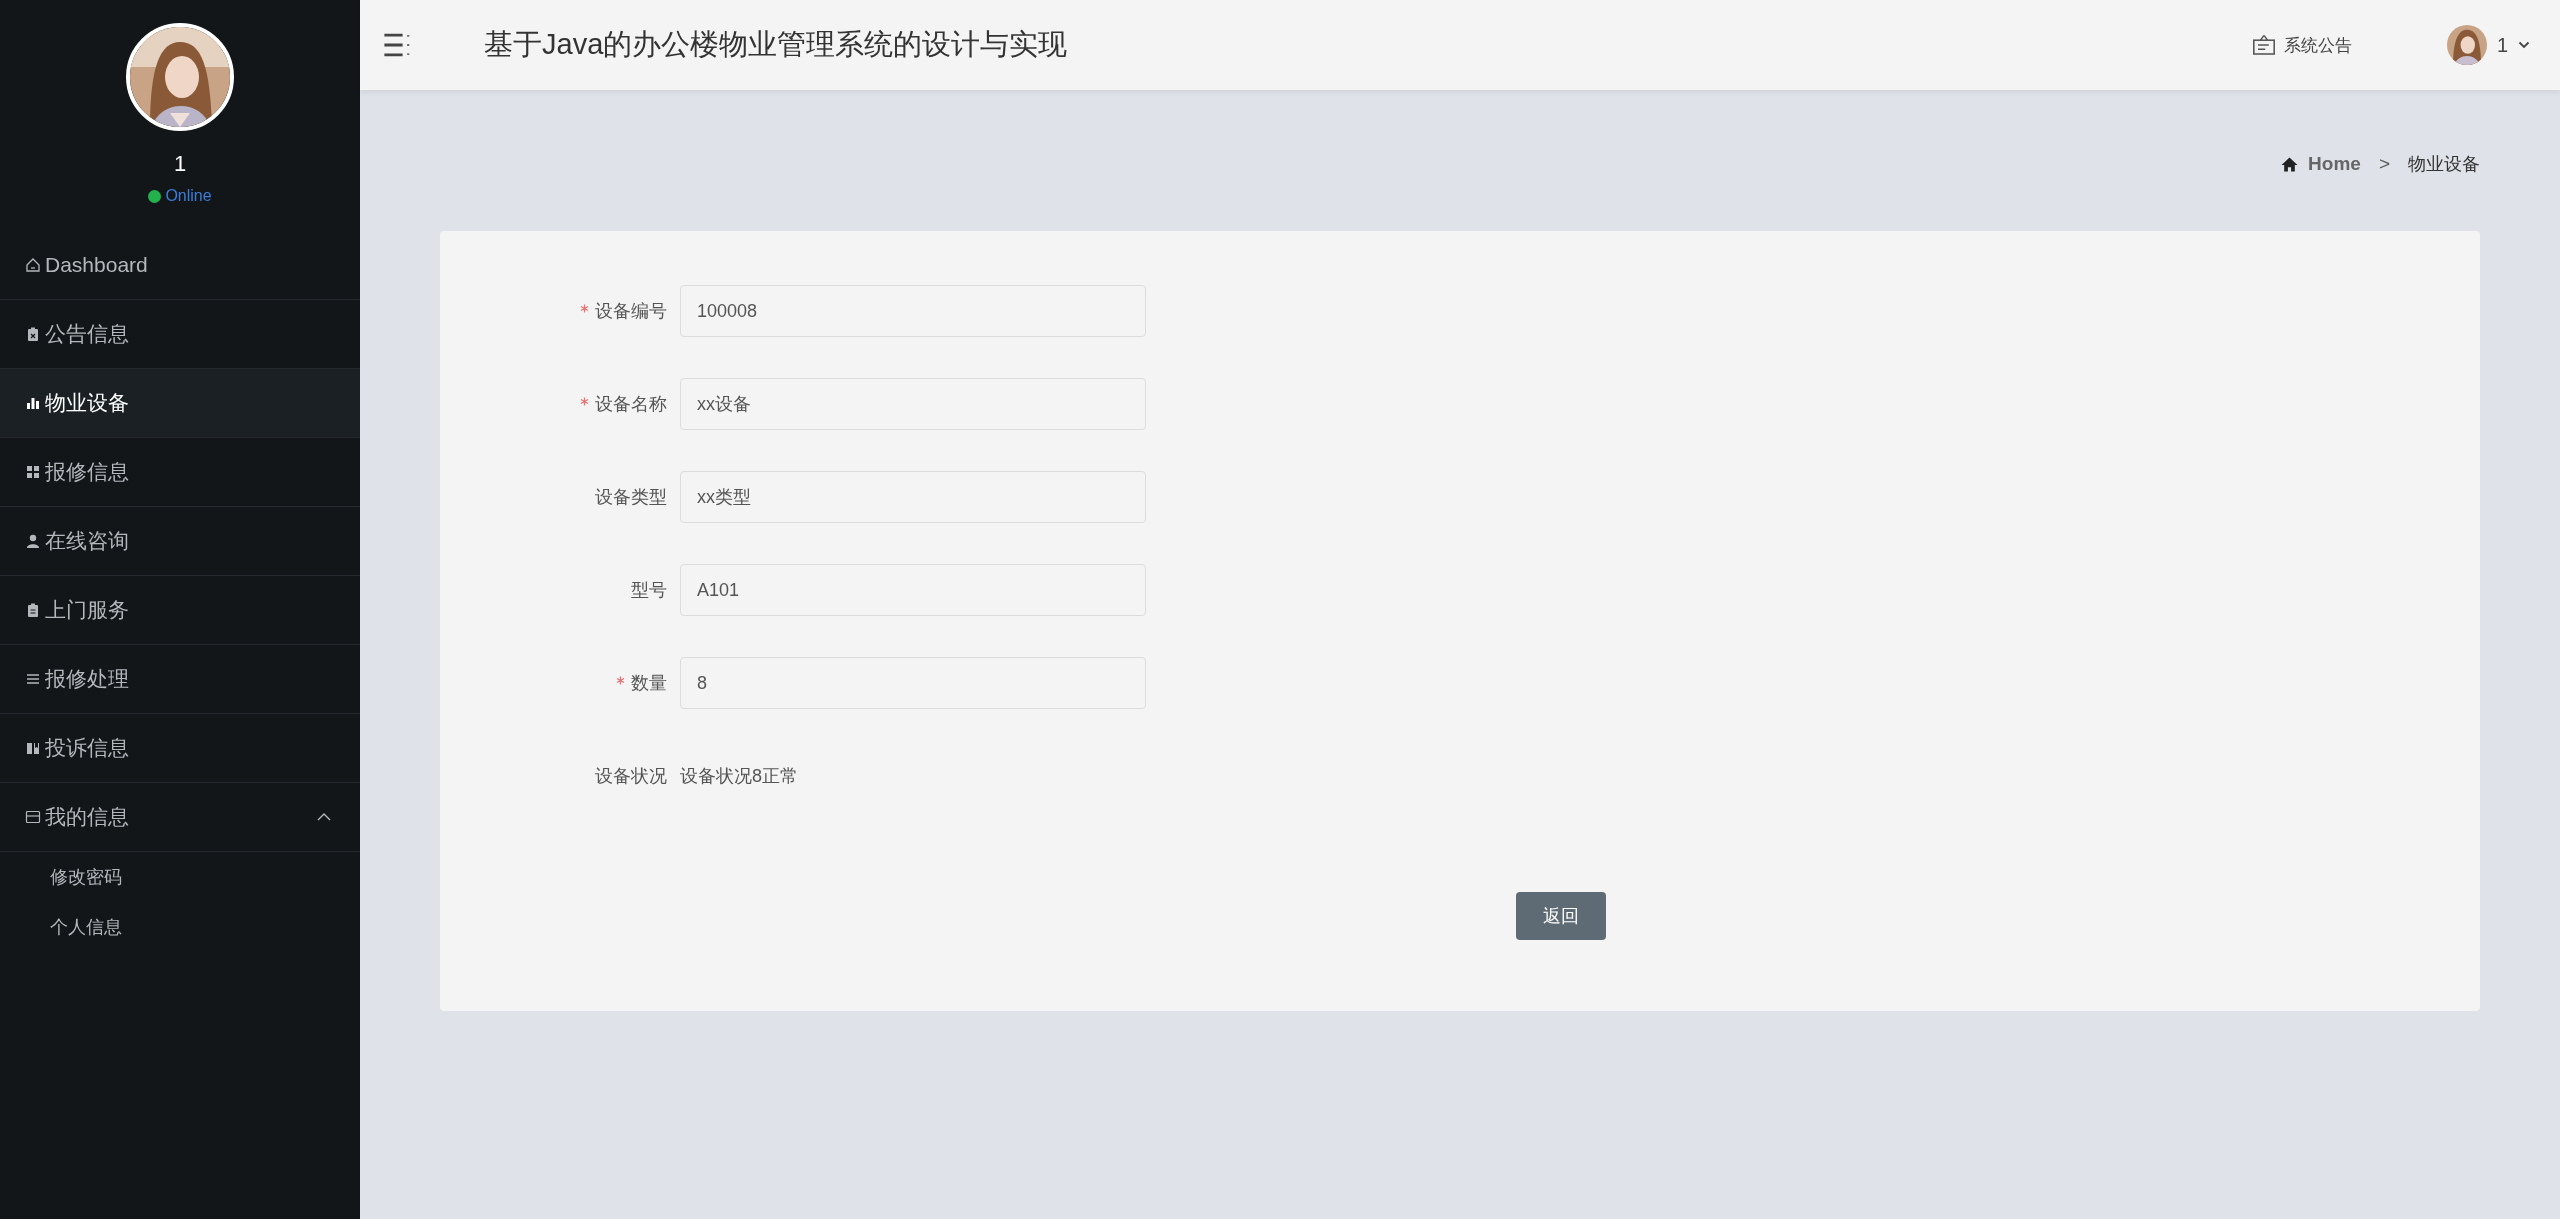  Describe the element at coordinates (33, 541) in the screenshot. I see `user-icon` at that location.